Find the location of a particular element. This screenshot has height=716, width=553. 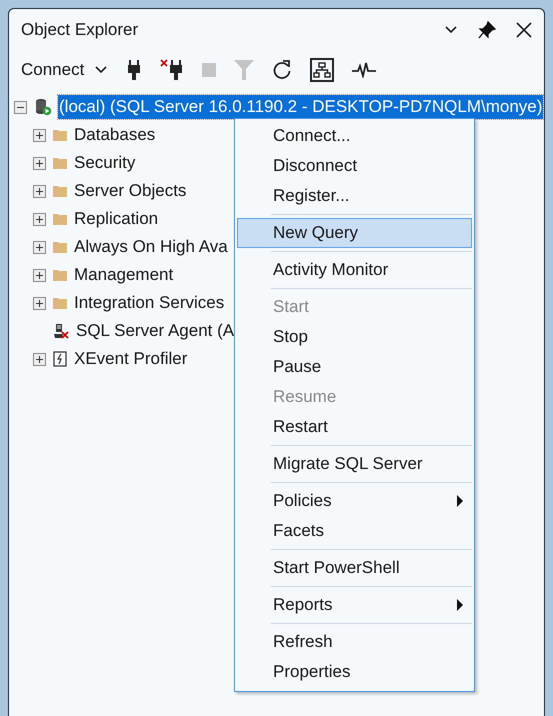

hierarchy-icon is located at coordinates (322, 70).